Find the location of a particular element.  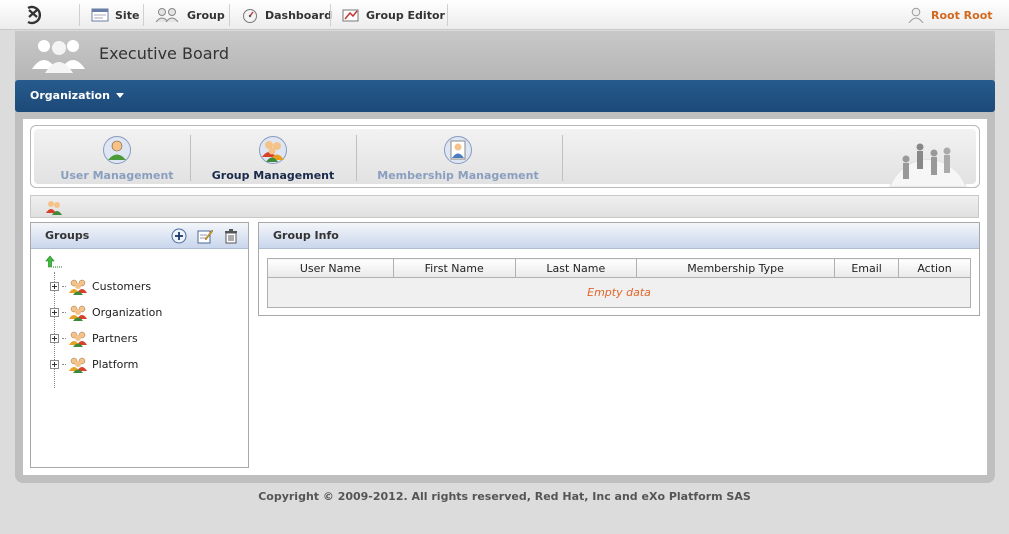

tree-node-organization: Organization is located at coordinates (106, 312).